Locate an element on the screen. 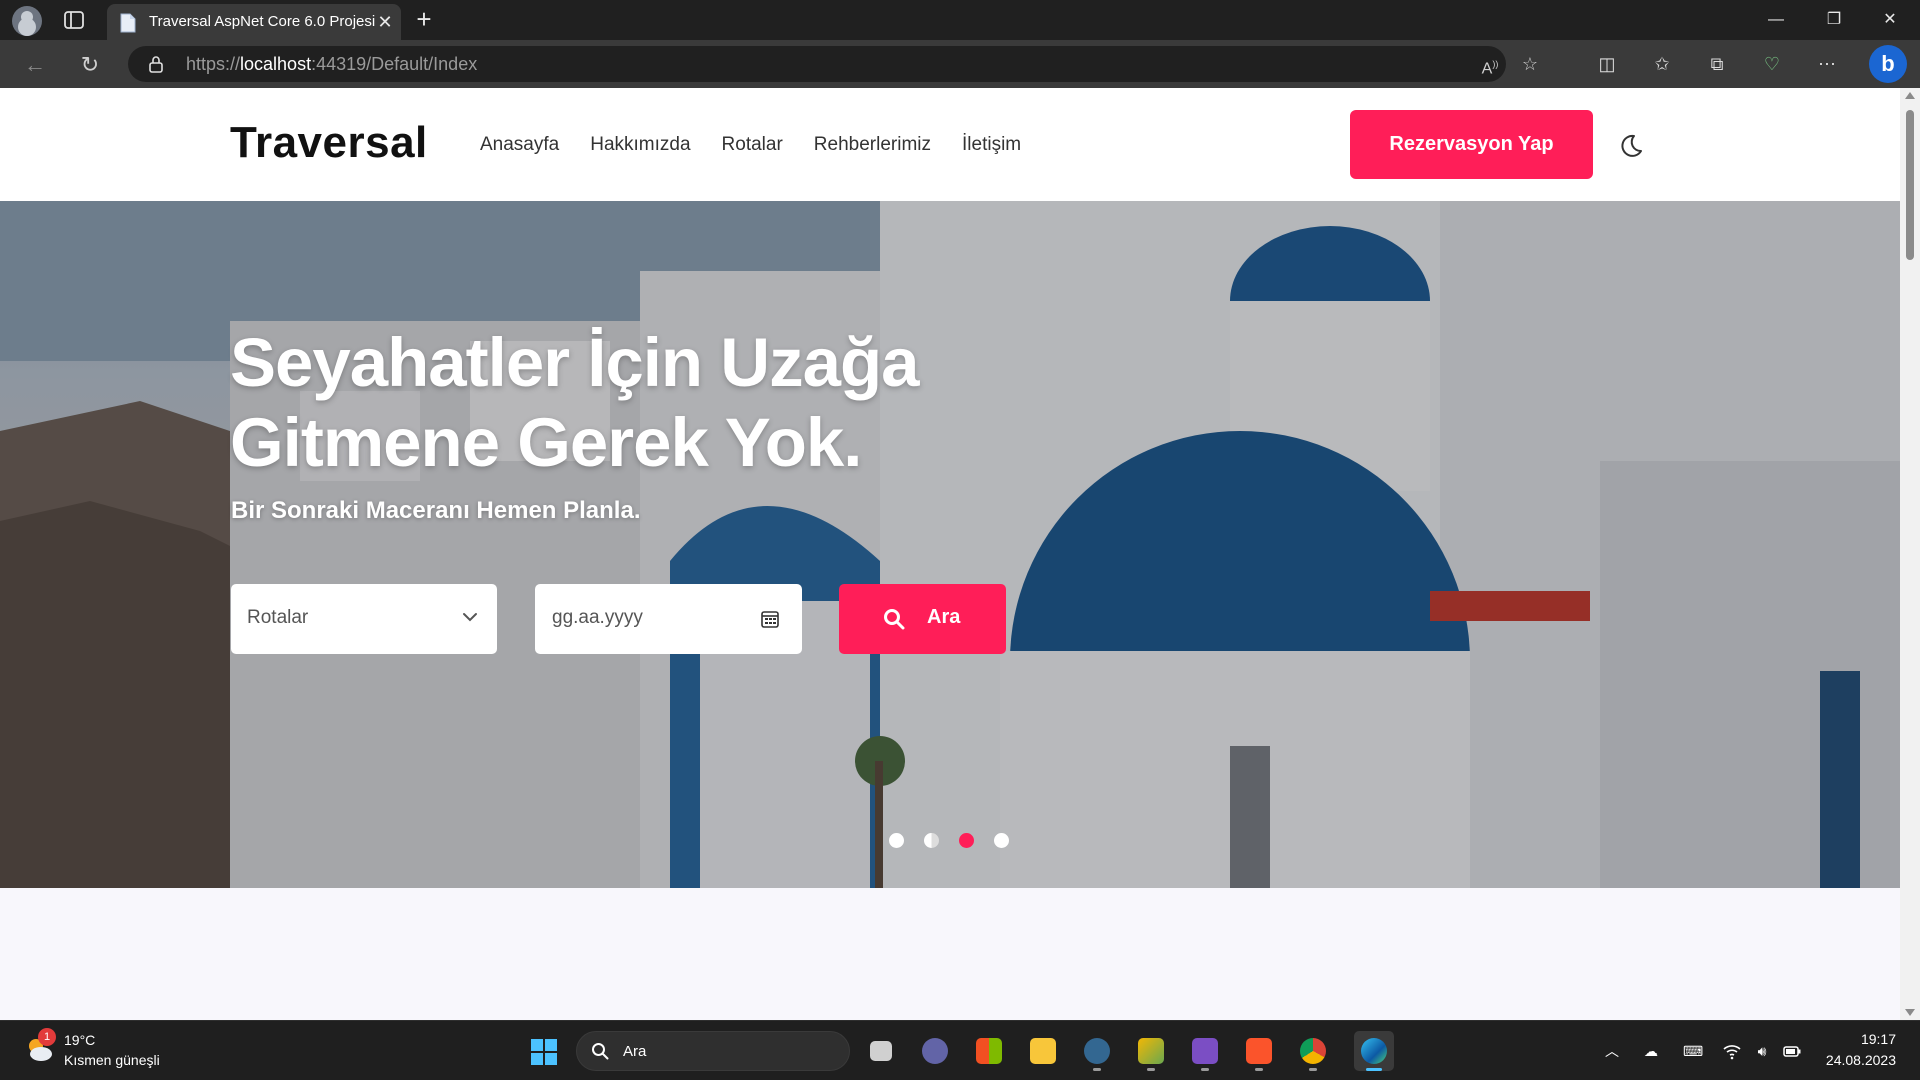 This screenshot has width=1920, height=1080. date-placeholder: gg.aa.yyyy is located at coordinates (597, 617).